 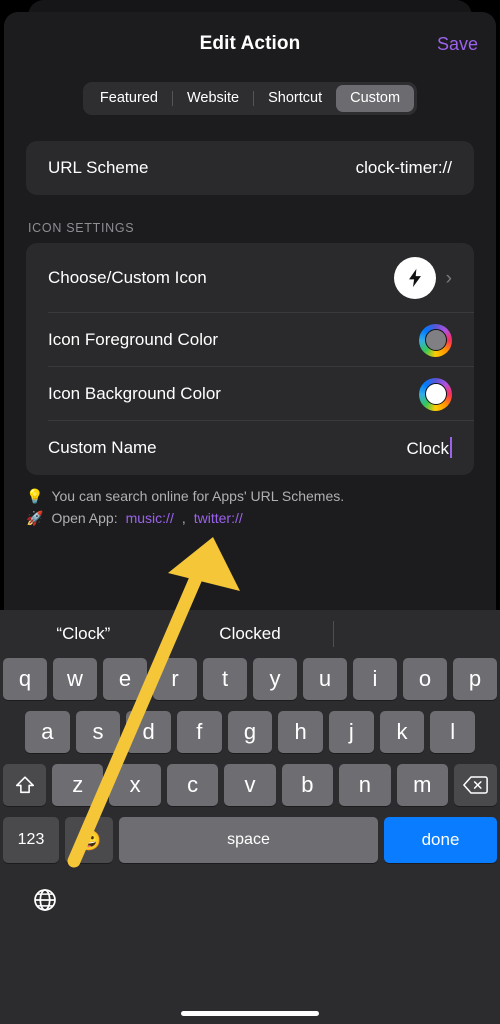 I want to click on key-i: i, so click(x=375, y=679).